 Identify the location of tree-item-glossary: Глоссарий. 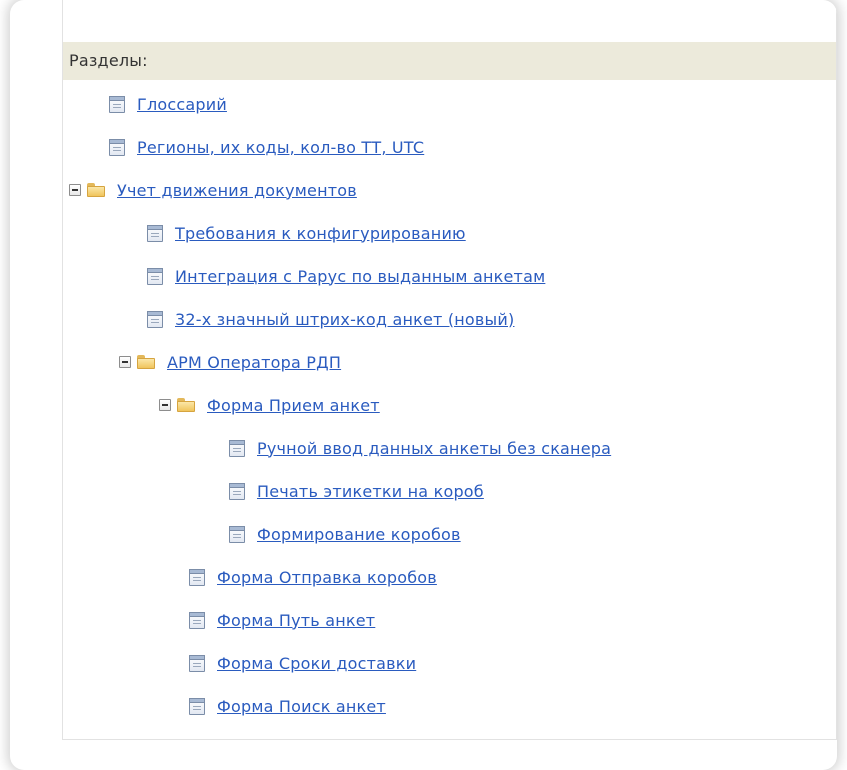
(168, 104).